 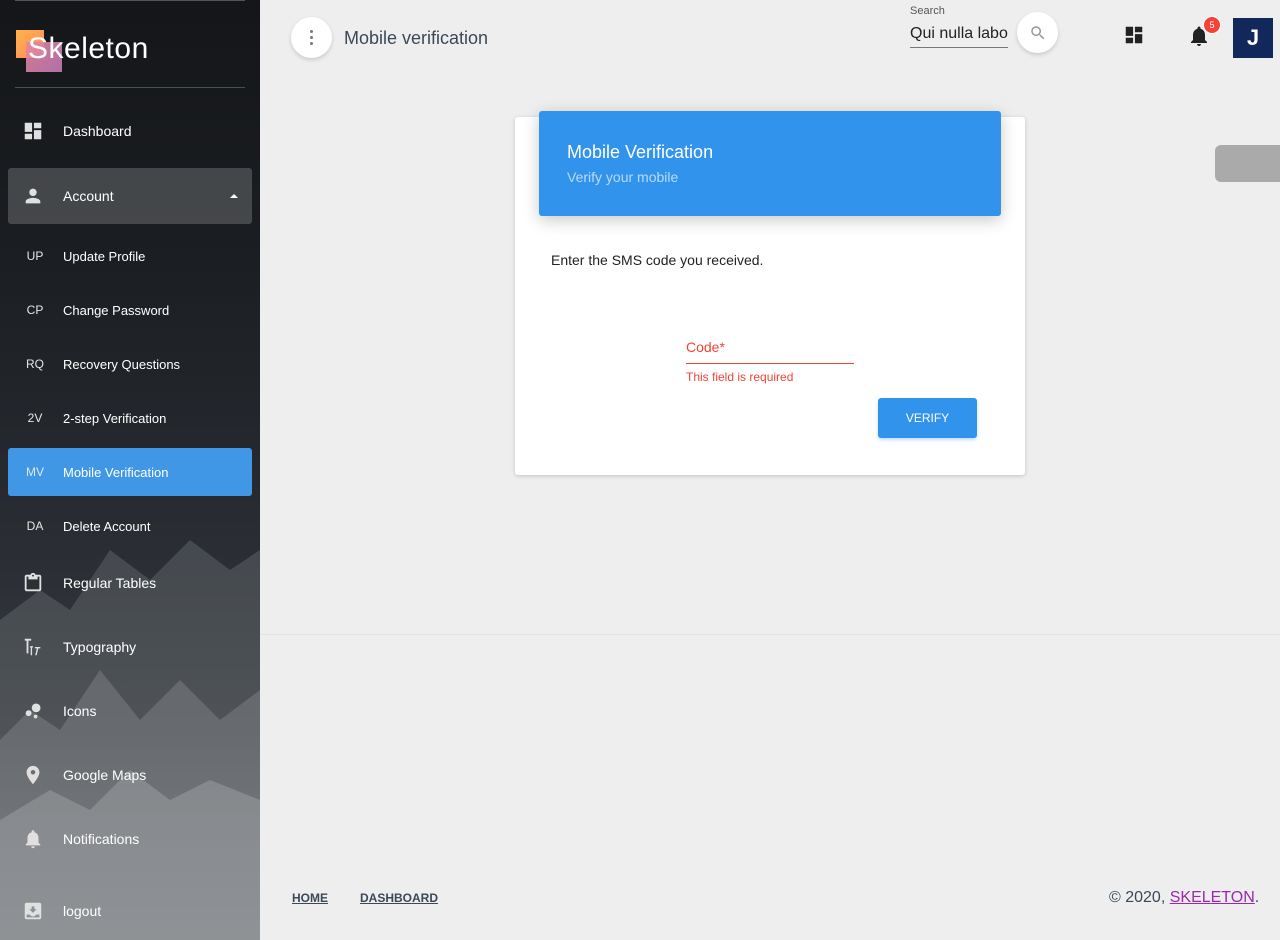 What do you see at coordinates (33, 647) in the screenshot?
I see `typography-icon` at bounding box center [33, 647].